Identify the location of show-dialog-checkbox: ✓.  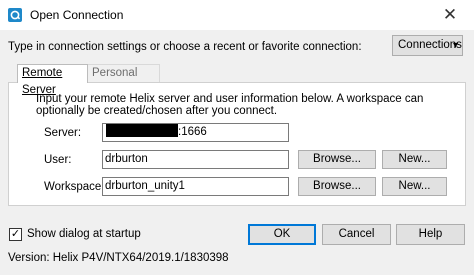
(15, 234).